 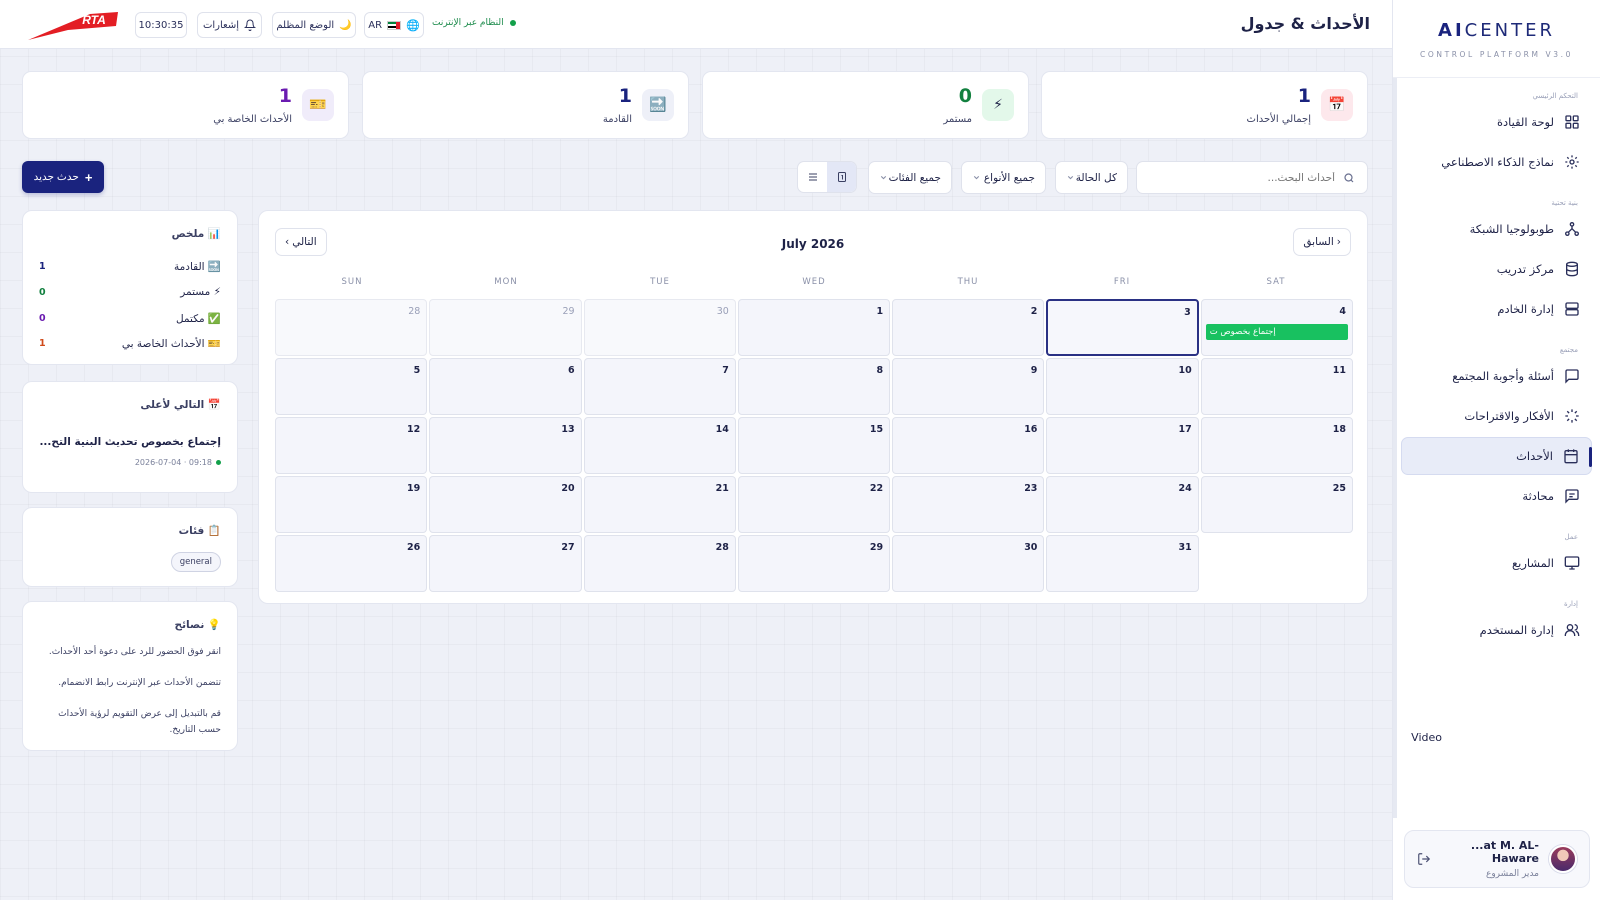 What do you see at coordinates (659, 386) in the screenshot?
I see `calendar-day: 7` at bounding box center [659, 386].